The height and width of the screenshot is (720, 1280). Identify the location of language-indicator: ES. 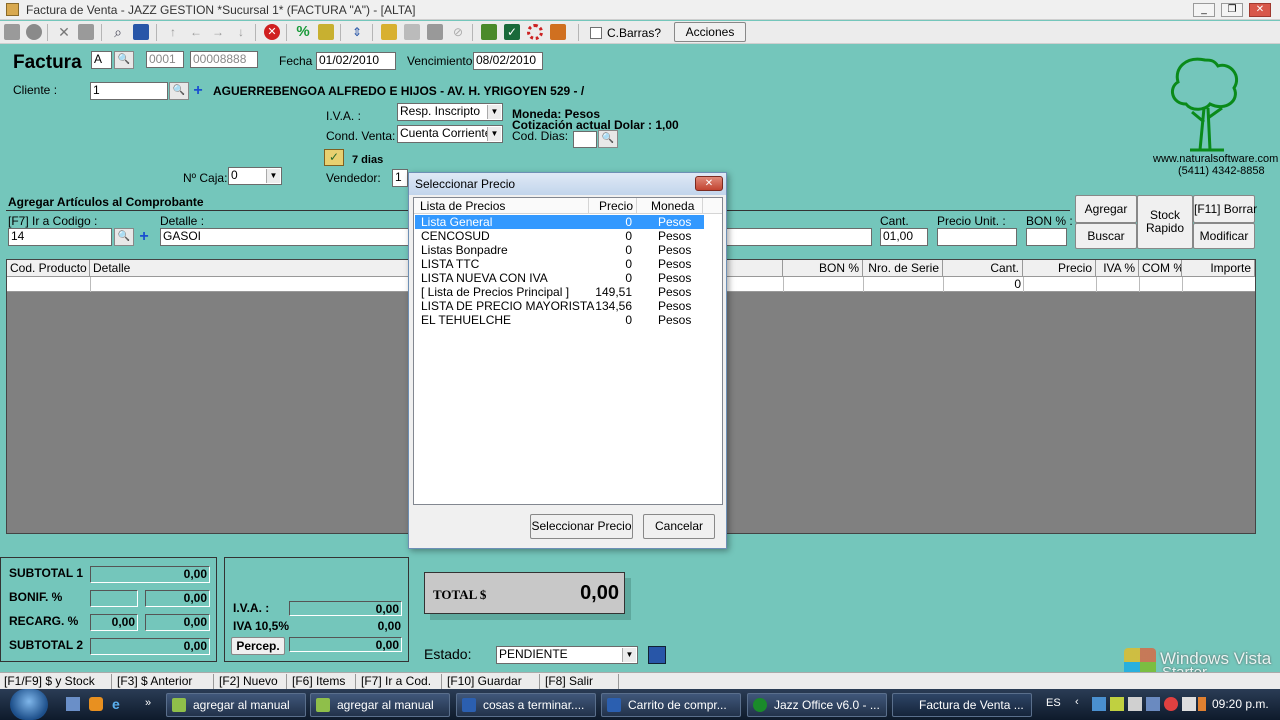
(1053, 703).